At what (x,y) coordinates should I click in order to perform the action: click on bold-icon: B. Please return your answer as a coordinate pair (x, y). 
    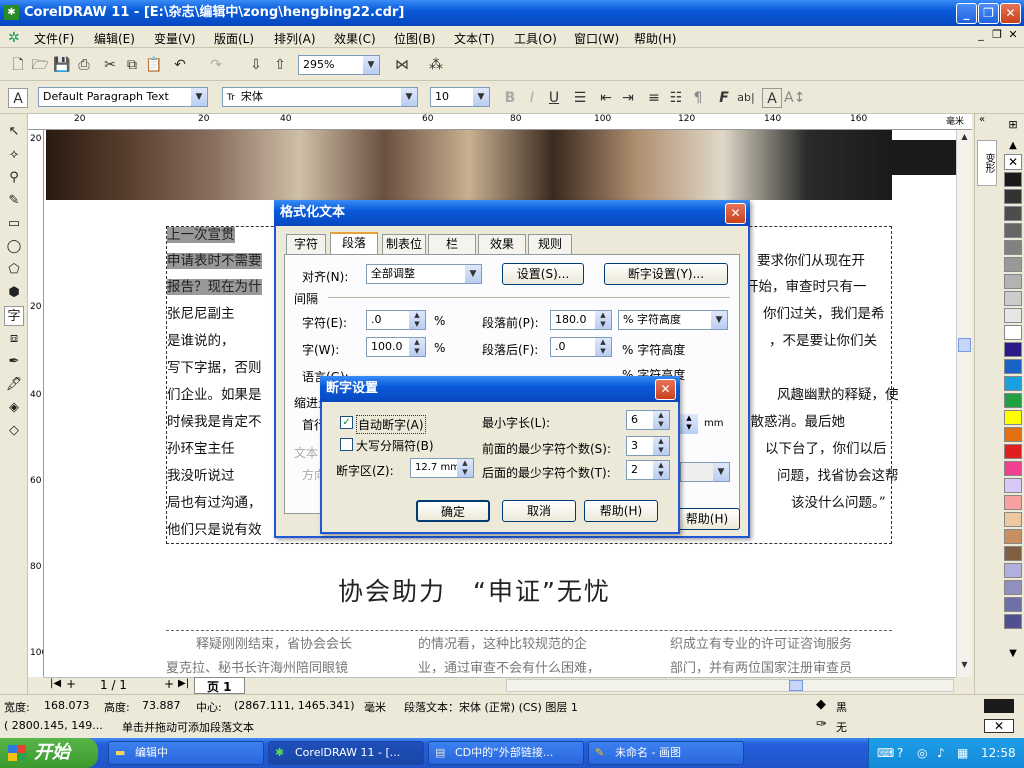
    Looking at the image, I should click on (510, 98).